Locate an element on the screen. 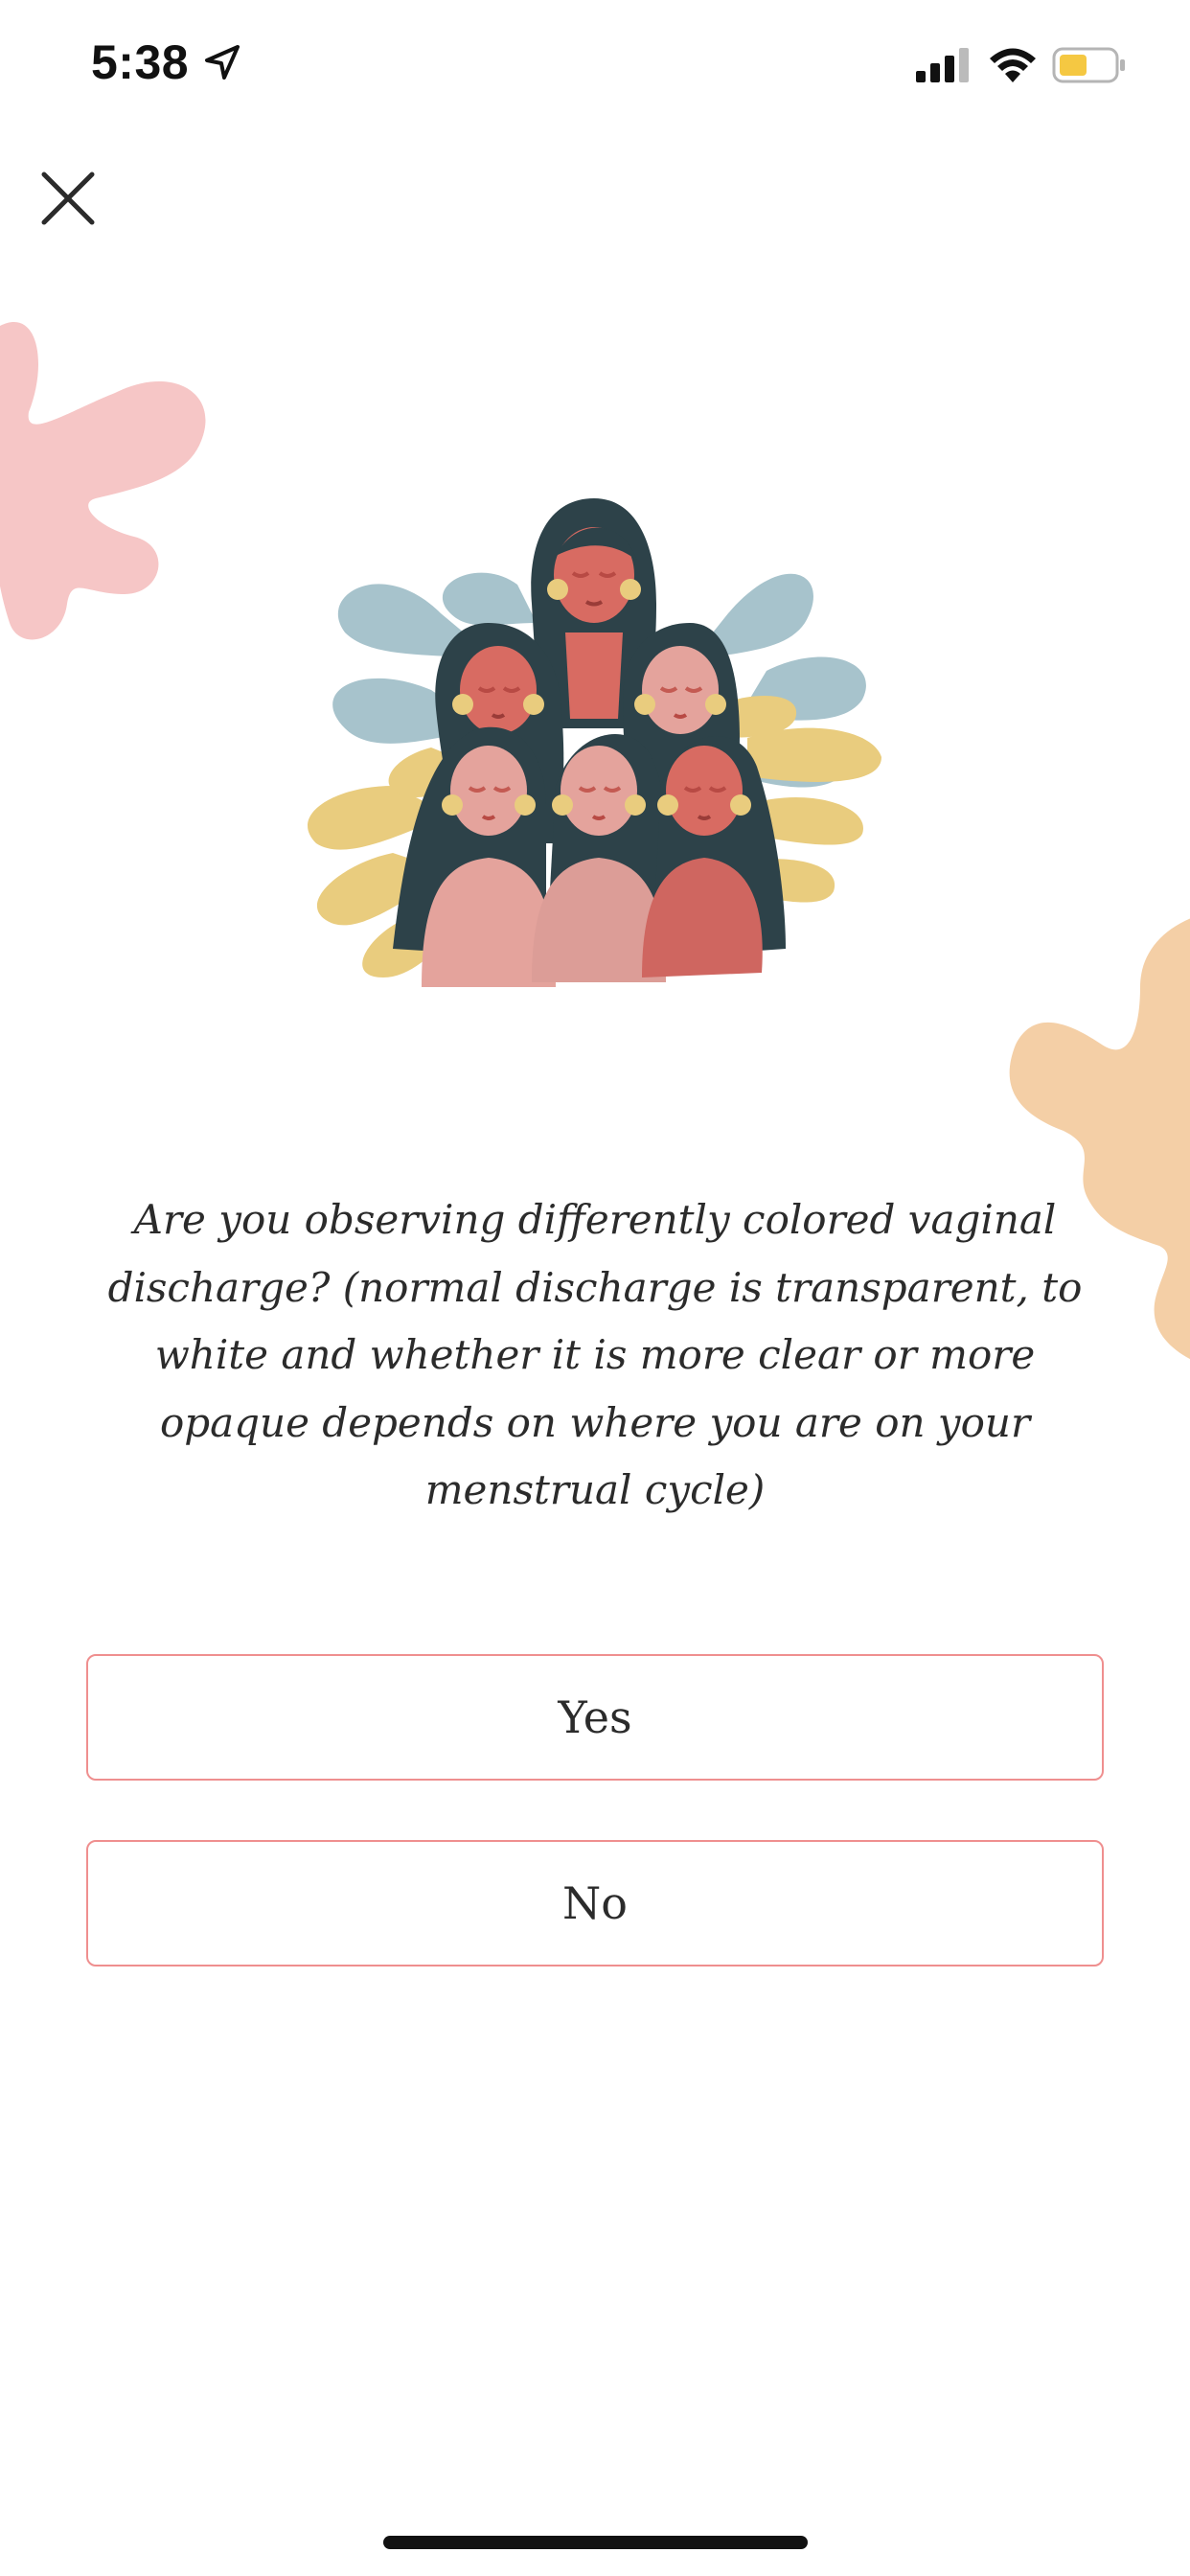  answer-no-button: No is located at coordinates (595, 1903).